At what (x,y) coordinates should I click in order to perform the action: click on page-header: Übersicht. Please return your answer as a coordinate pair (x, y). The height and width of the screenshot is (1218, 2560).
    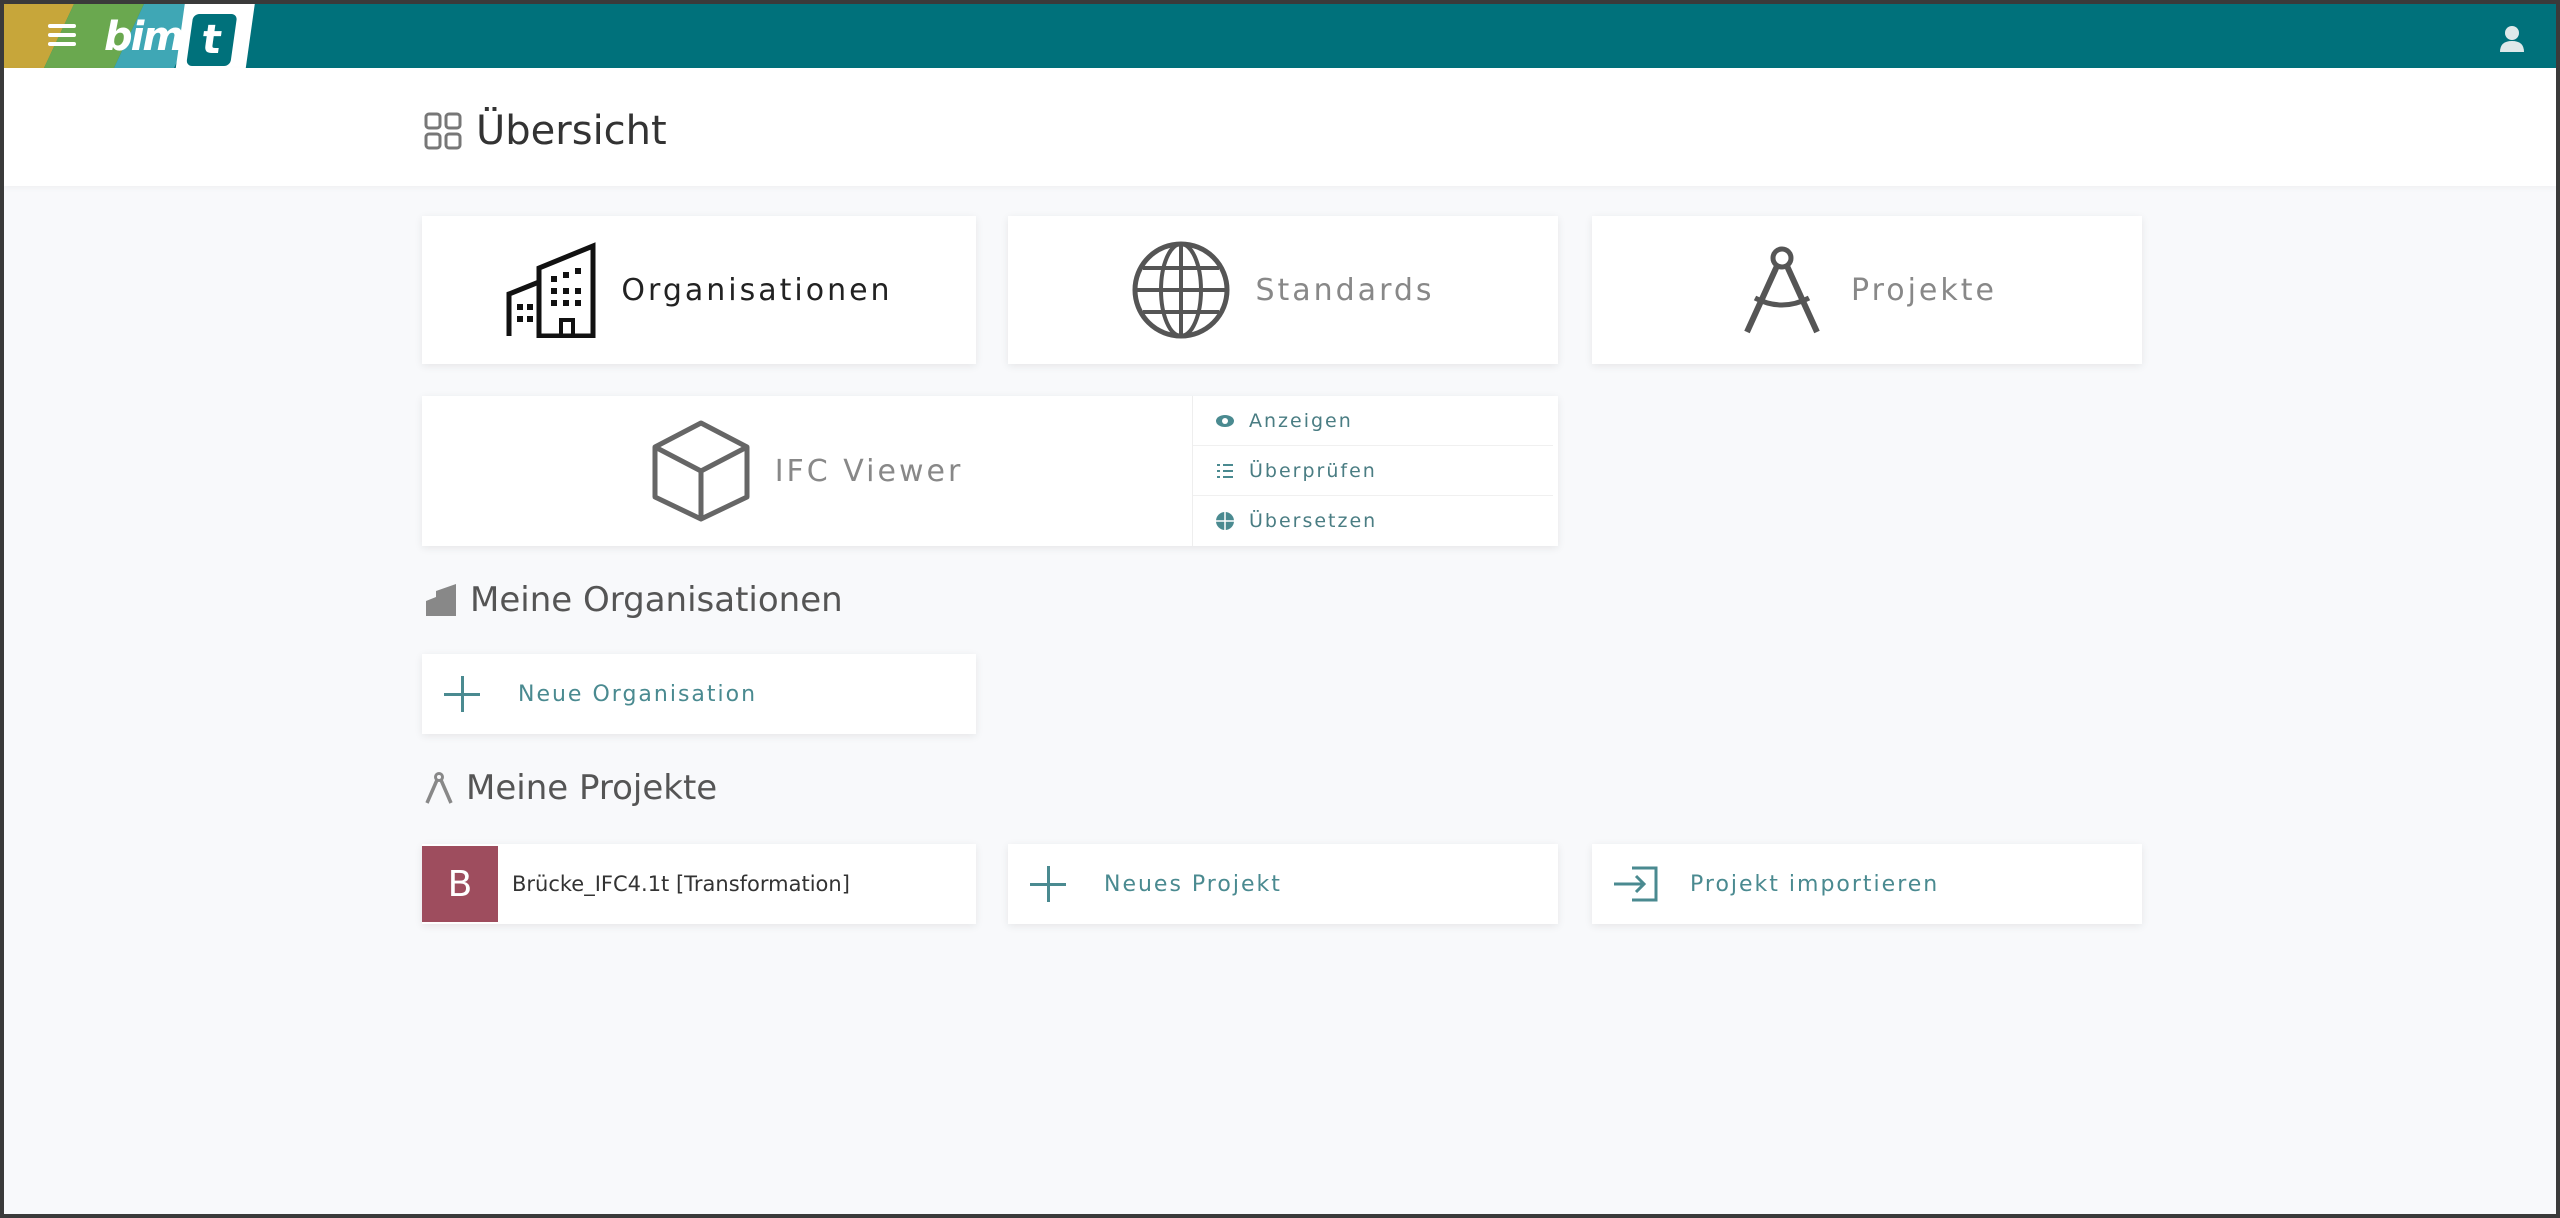
    Looking at the image, I should click on (1280, 127).